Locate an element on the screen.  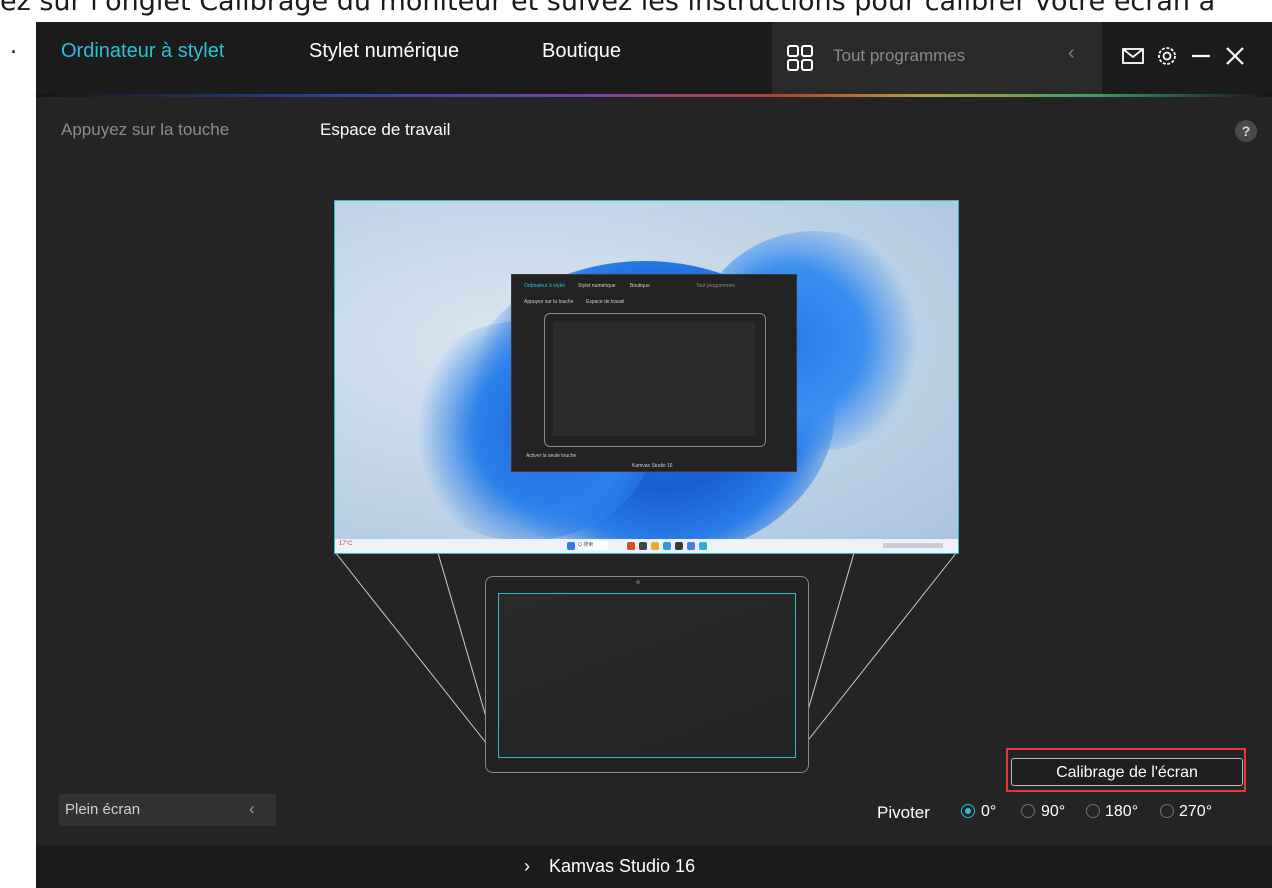
chevron-left-icon: ‹ is located at coordinates (252, 808).